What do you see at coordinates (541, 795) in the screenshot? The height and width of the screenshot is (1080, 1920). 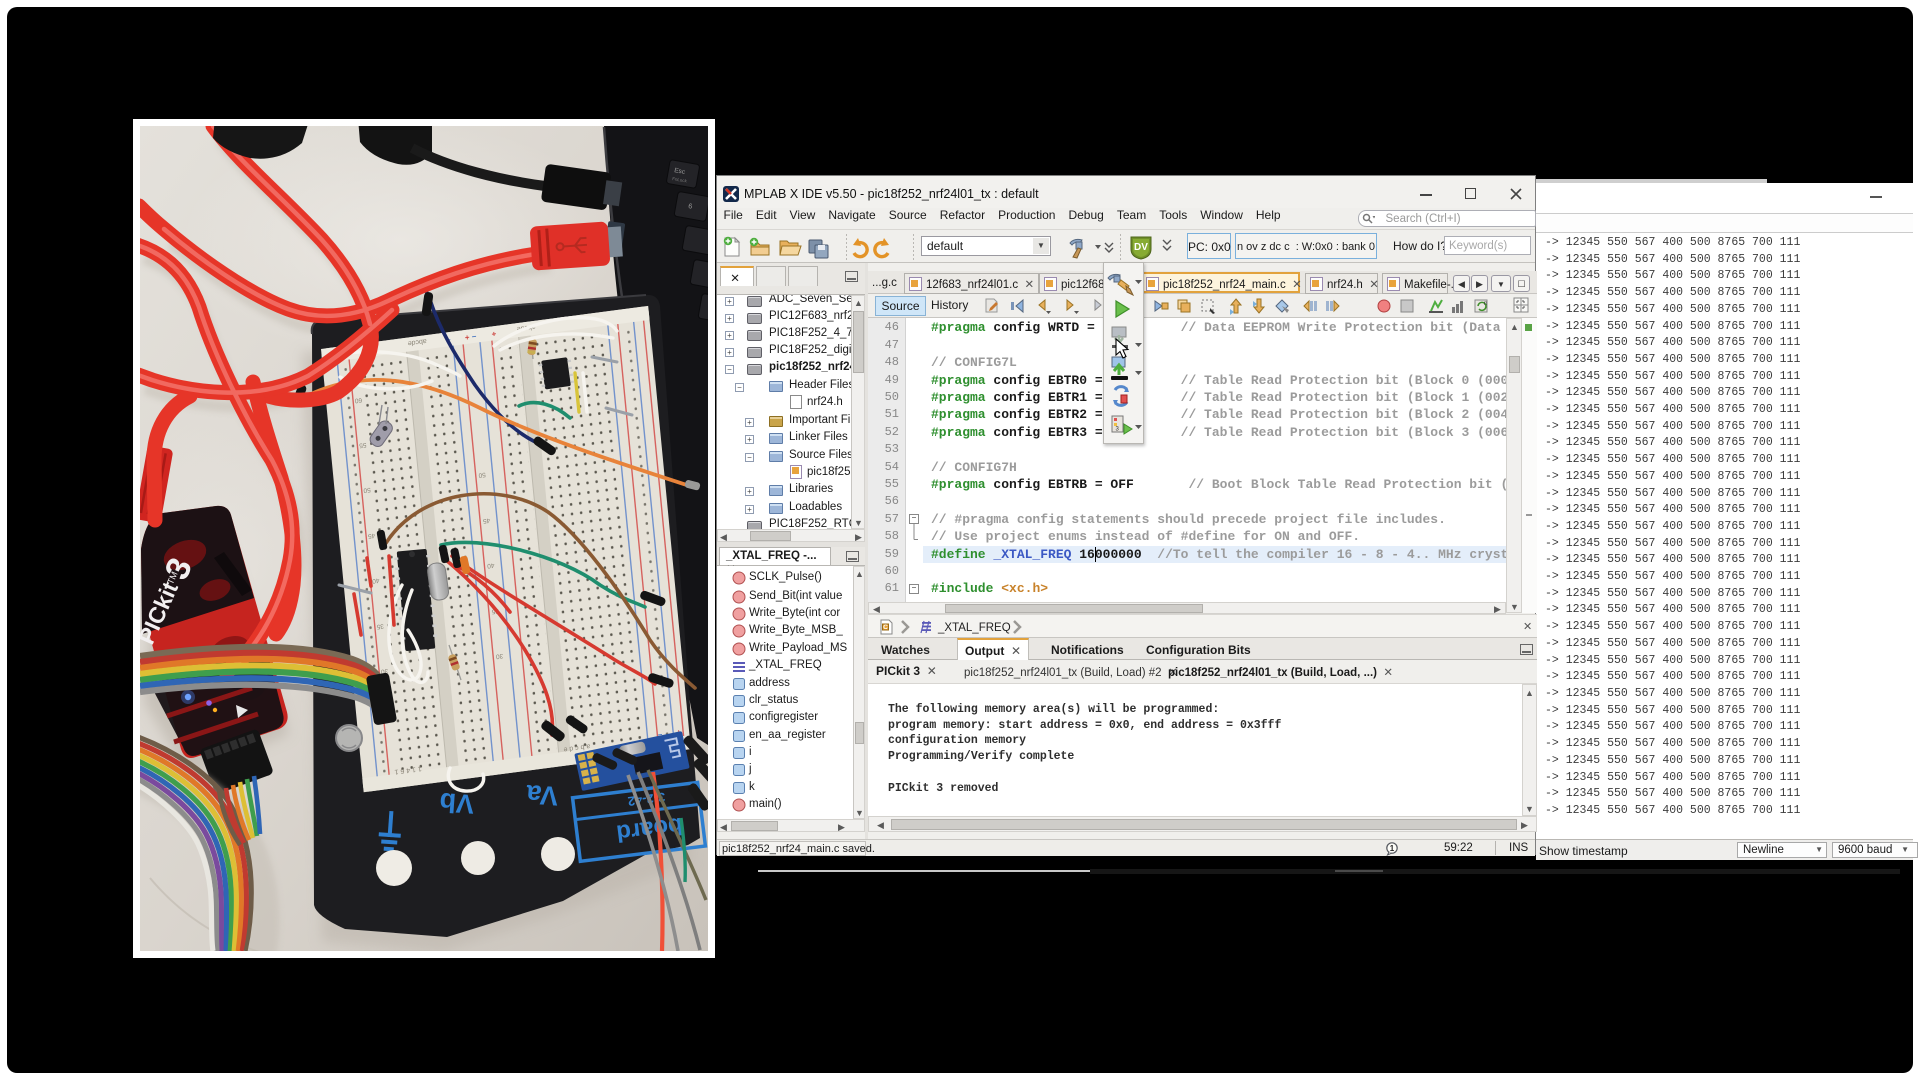 I see `svg-text: Va` at bounding box center [541, 795].